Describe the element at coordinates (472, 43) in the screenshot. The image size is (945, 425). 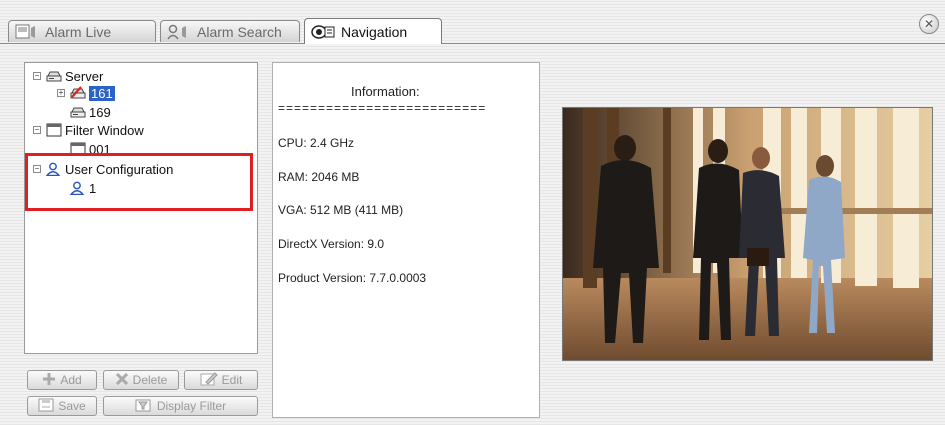
I see `tab-divider` at that location.